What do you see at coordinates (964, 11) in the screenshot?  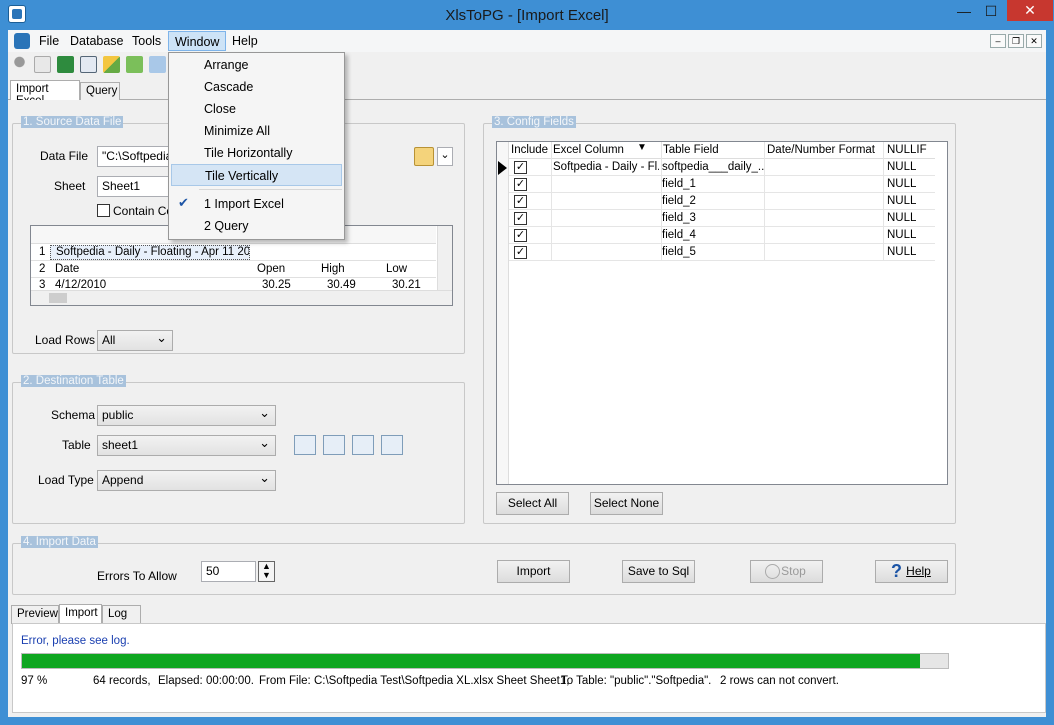 I see `minimize-button: —` at bounding box center [964, 11].